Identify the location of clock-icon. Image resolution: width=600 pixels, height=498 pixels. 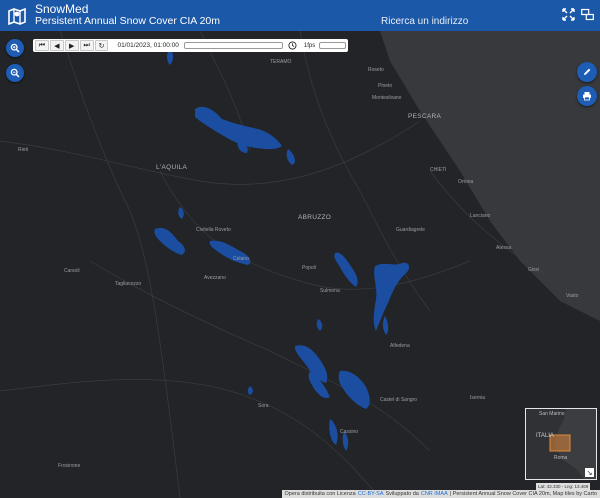
(292, 45).